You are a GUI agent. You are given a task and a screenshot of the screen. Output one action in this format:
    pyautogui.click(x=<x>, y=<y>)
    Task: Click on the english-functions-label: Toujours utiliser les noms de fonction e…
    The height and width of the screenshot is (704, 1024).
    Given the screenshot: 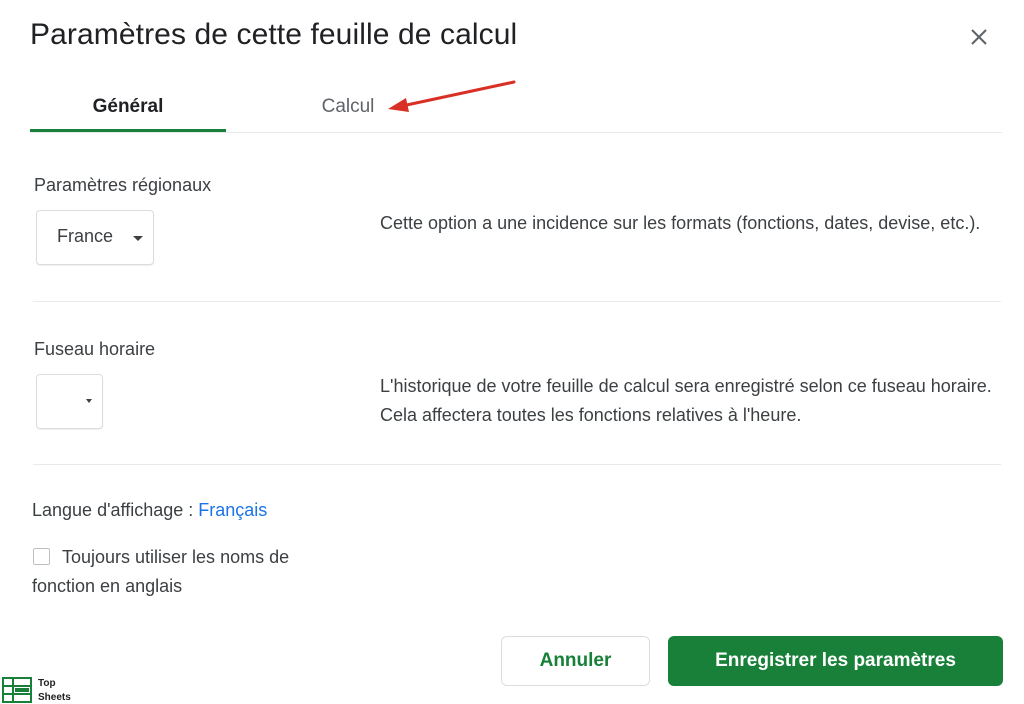 What is the action you would take?
    pyautogui.click(x=161, y=571)
    